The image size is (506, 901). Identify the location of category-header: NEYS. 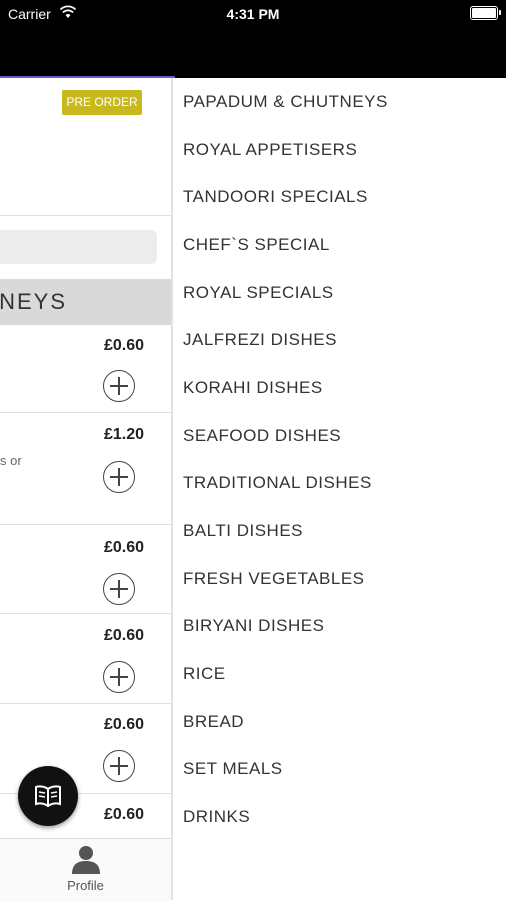
(85, 302).